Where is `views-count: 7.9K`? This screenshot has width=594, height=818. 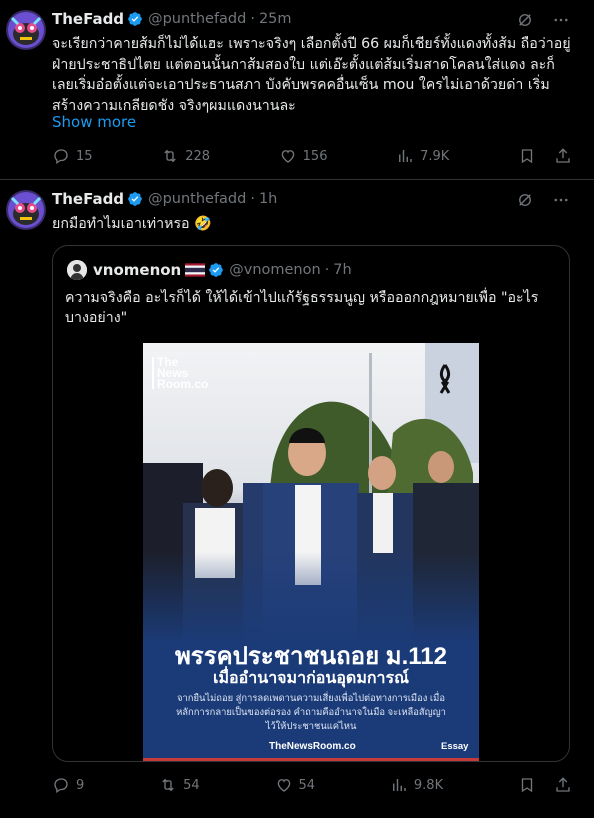
views-count: 7.9K is located at coordinates (435, 156).